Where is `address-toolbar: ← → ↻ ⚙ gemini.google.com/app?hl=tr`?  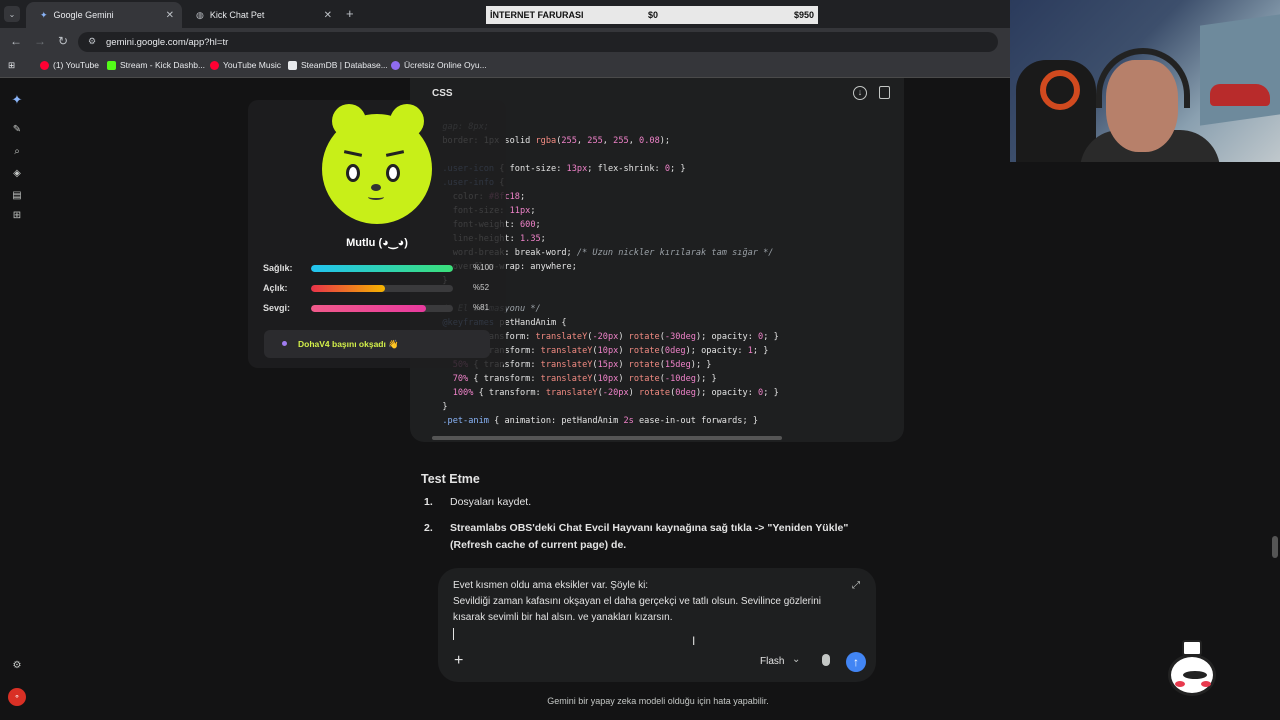
address-toolbar: ← → ↻ ⚙ gemini.google.com/app?hl=tr is located at coordinates (505, 42).